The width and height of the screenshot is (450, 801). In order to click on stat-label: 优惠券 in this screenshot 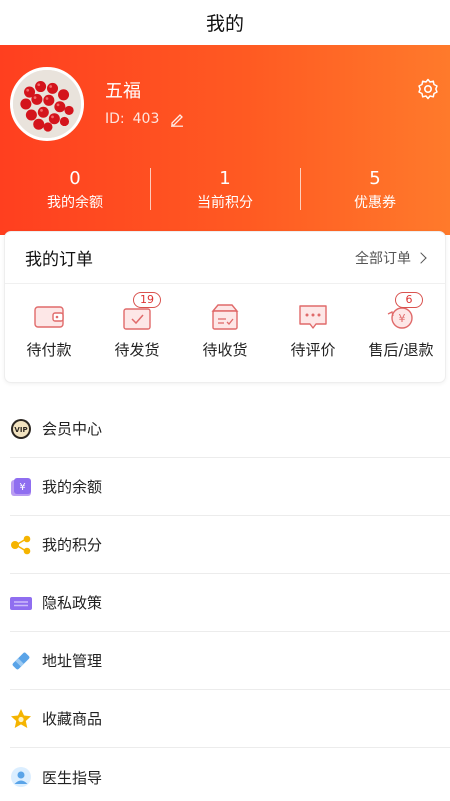, I will do `click(375, 203)`.